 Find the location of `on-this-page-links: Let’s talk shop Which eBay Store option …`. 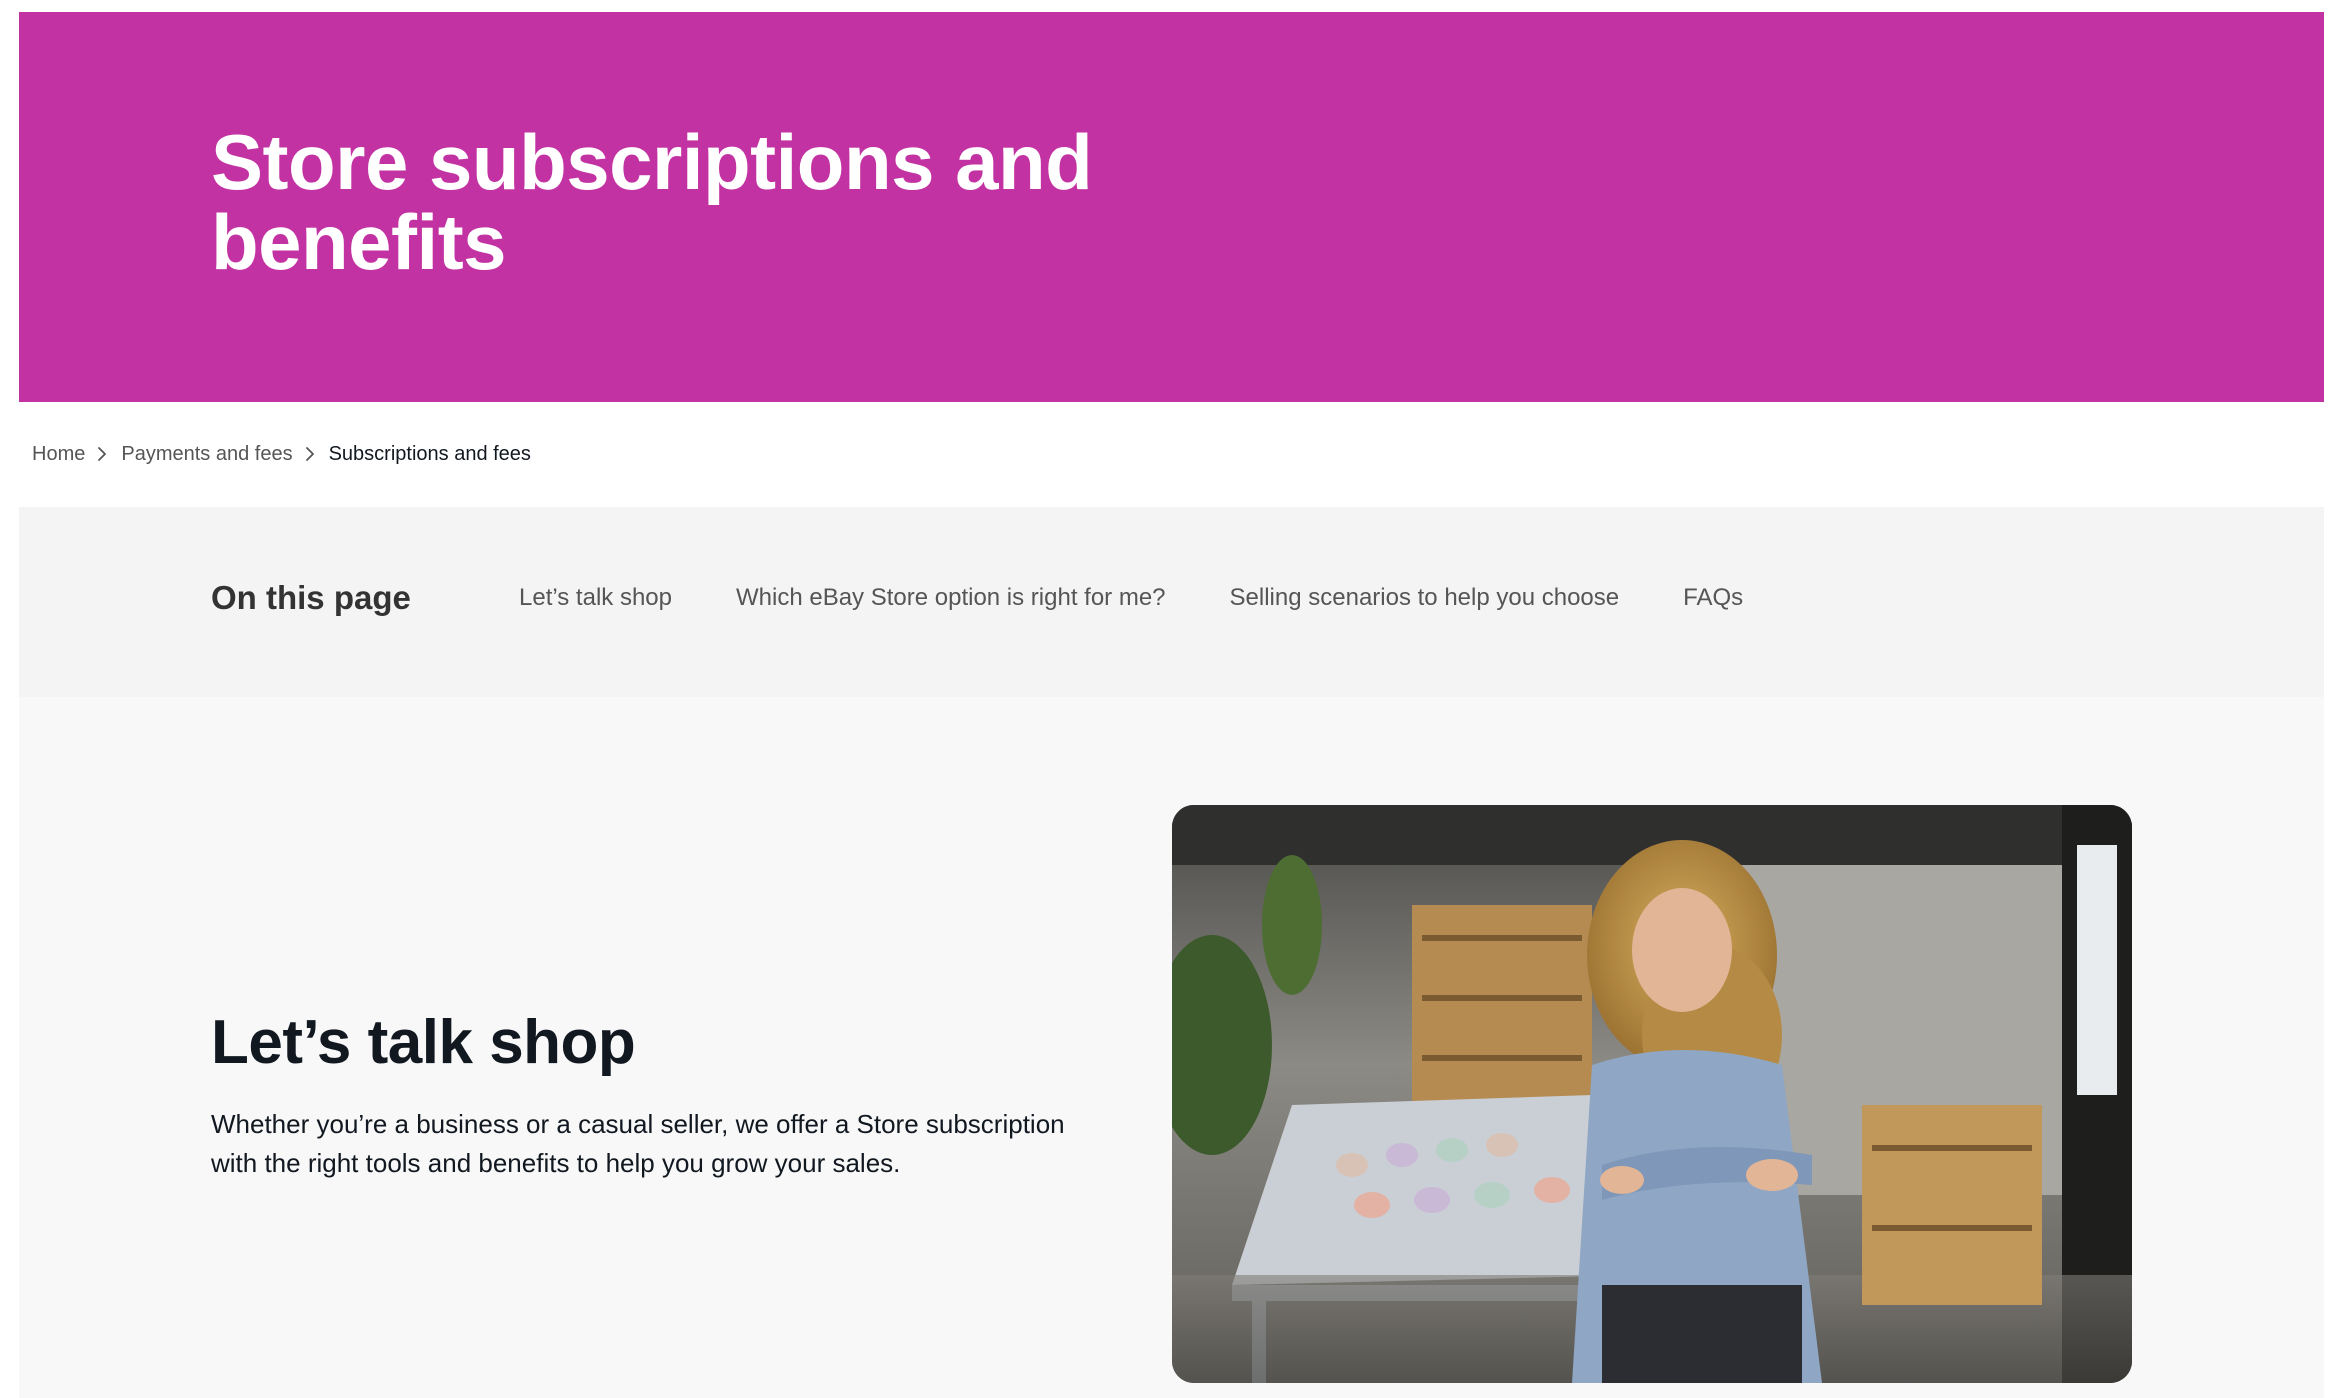

on-this-page-links: Let’s talk shop Which eBay Store option … is located at coordinates (1163, 598).